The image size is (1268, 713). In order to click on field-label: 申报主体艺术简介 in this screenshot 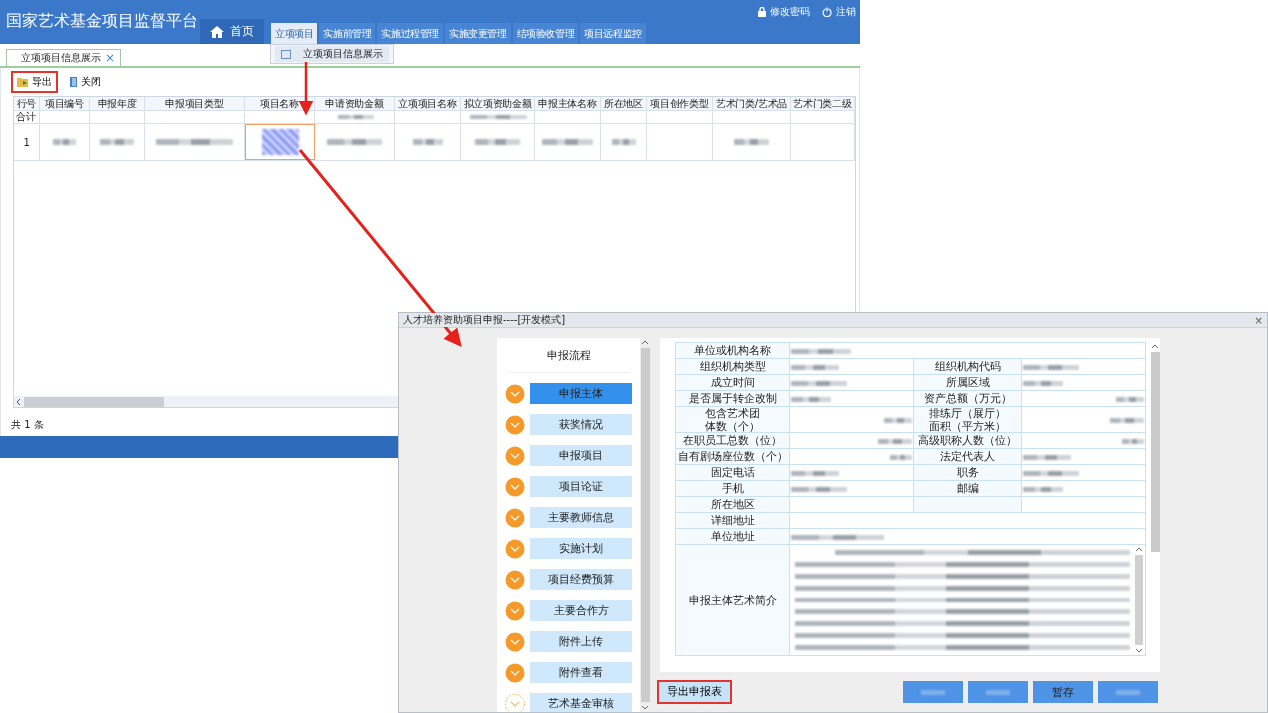, I will do `click(732, 600)`.